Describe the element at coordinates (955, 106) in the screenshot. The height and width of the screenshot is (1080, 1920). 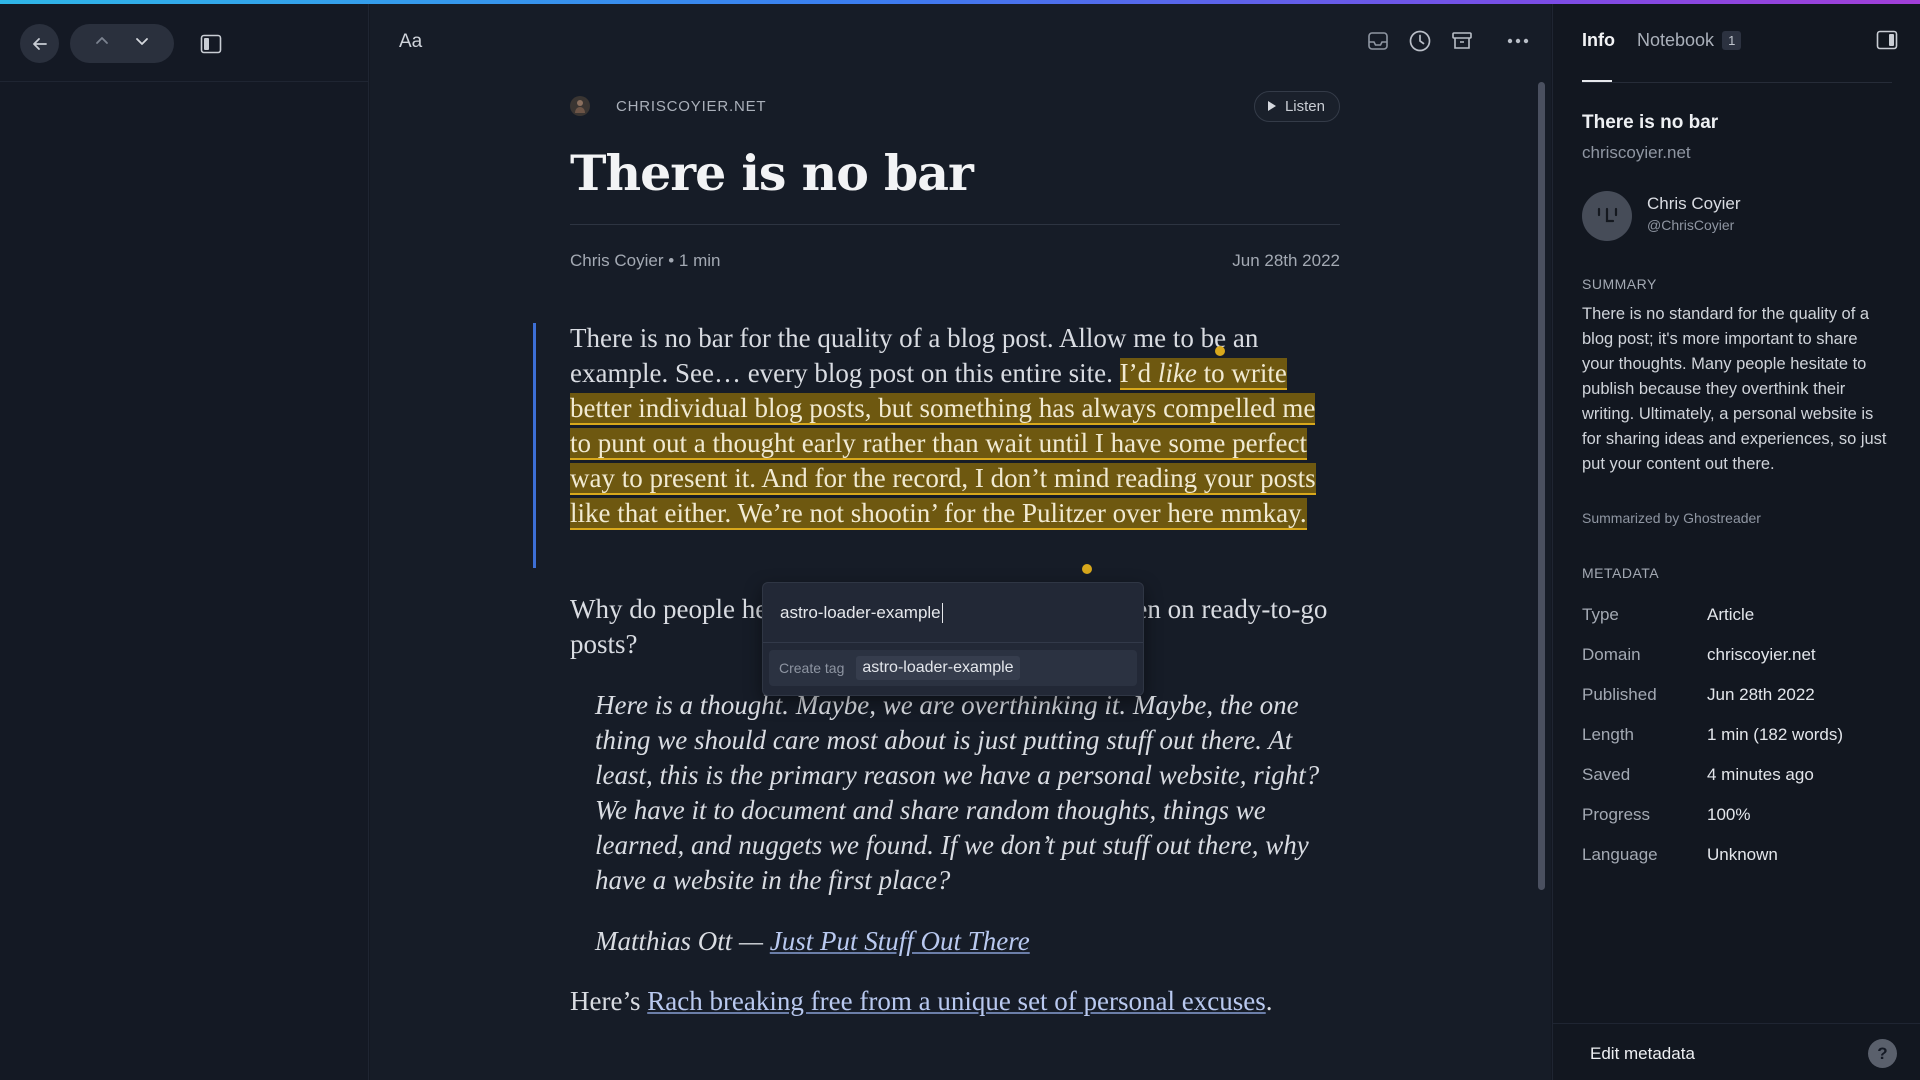
I see `article-source-row: CHRISCOYIER.NET Listen` at that location.